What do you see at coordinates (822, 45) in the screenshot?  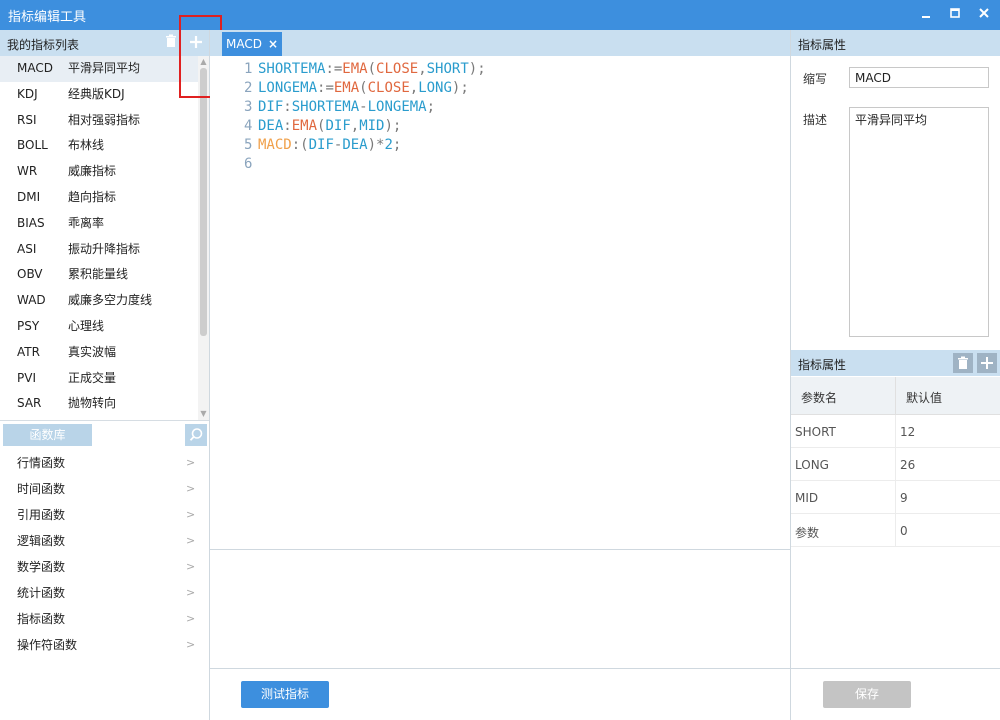 I see `properties-title: 指标属性` at bounding box center [822, 45].